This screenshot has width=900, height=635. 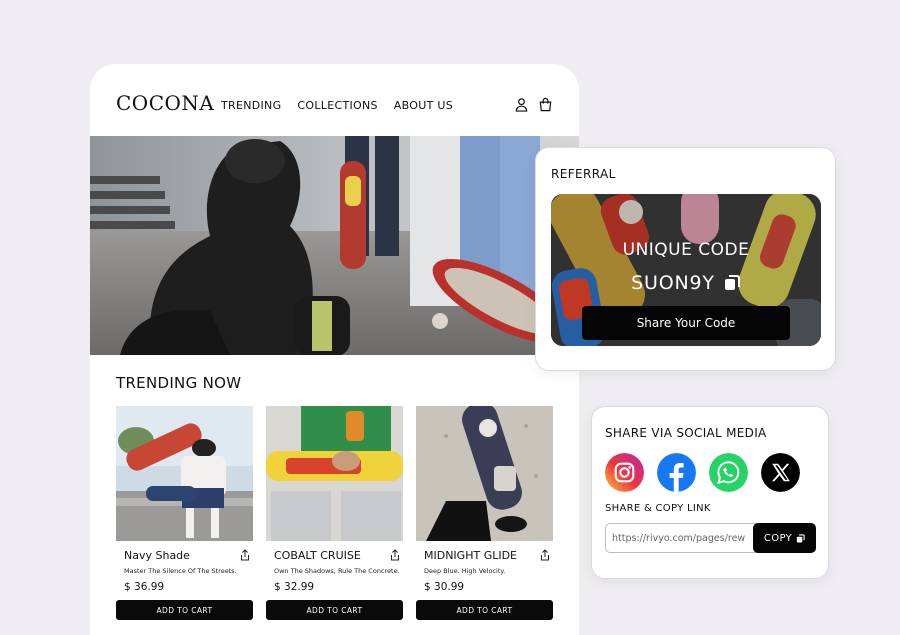 I want to click on nav-link-trending: TRENDING, so click(x=251, y=105).